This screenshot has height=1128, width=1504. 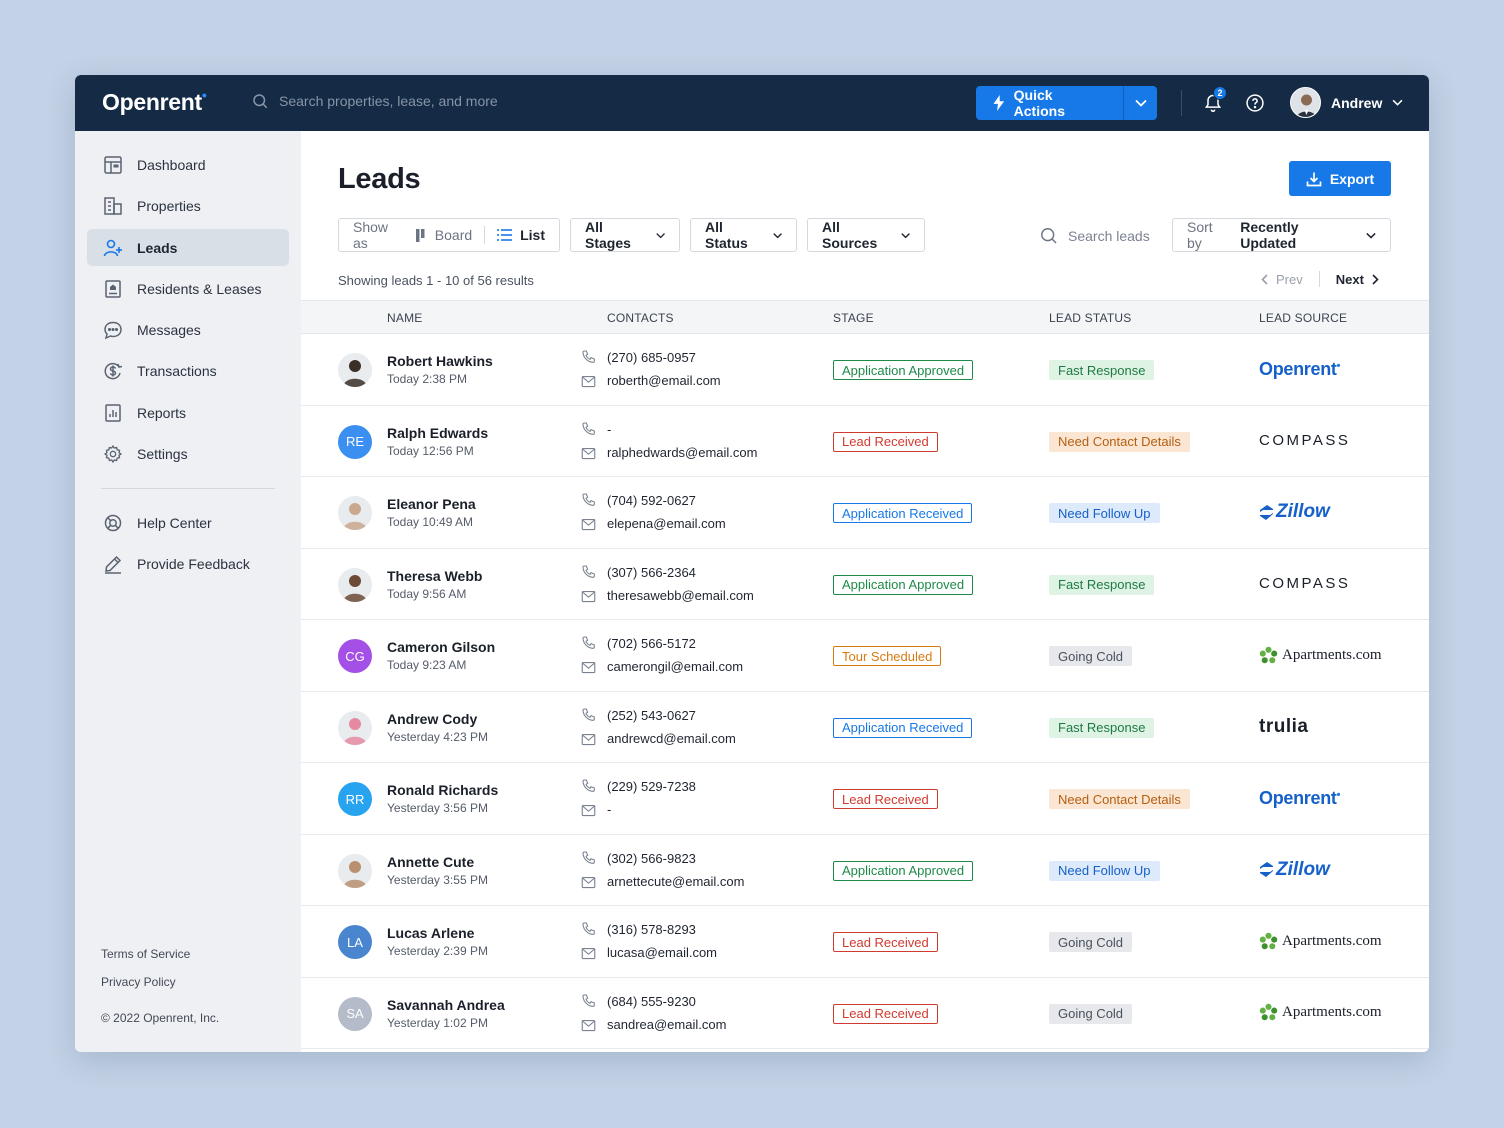 I want to click on notifications-button: 2, so click(x=1215, y=100).